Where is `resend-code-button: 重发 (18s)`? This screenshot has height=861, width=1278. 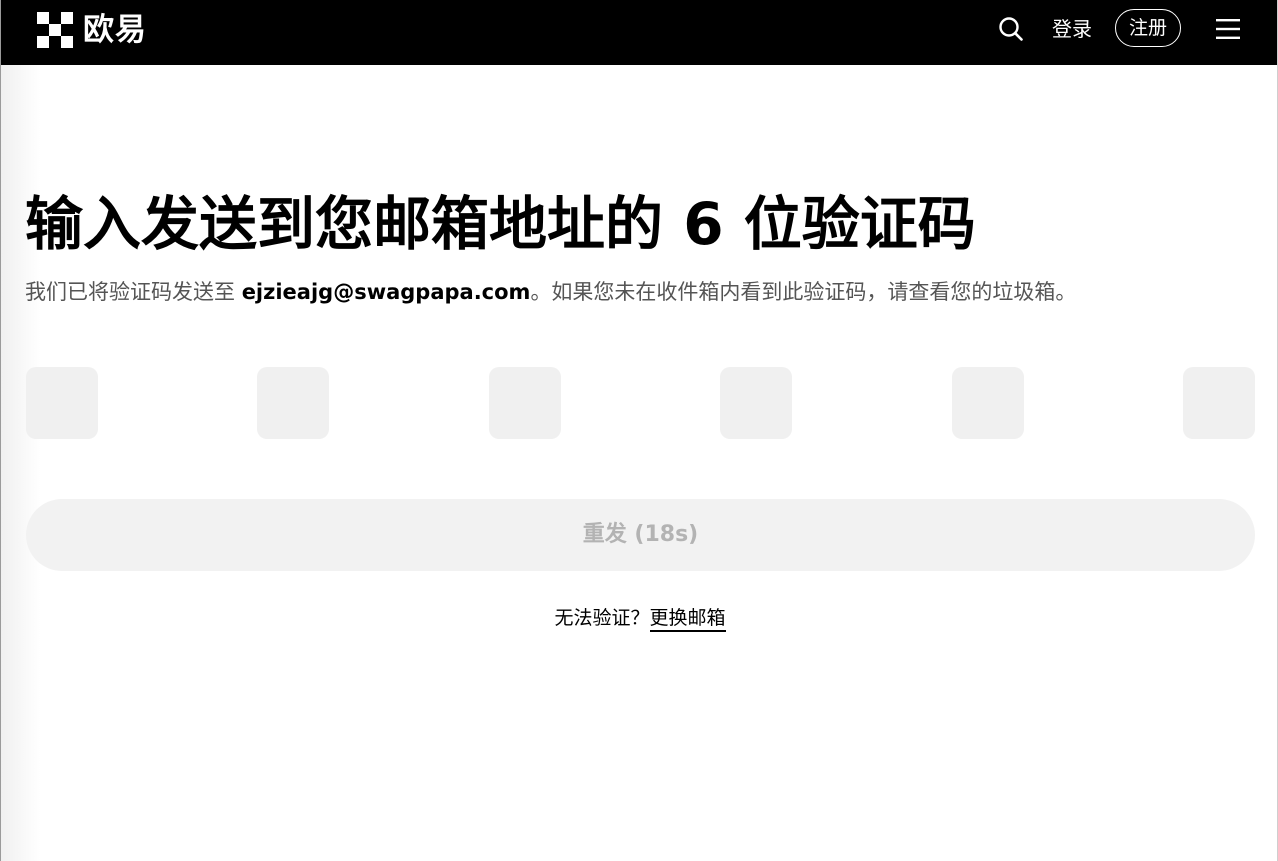
resend-code-button: 重发 (18s) is located at coordinates (640, 535).